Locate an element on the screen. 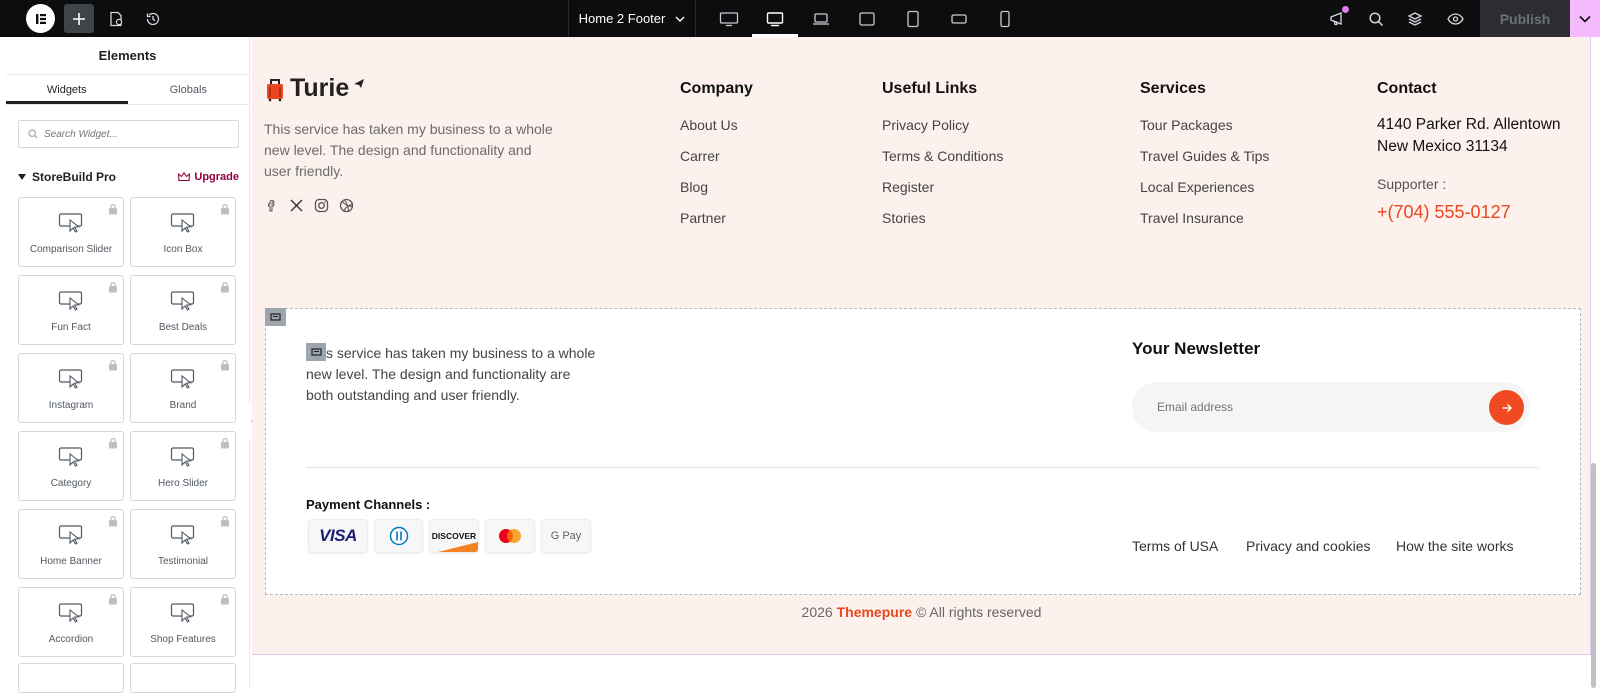 The image size is (1600, 693). category-toggle: StoreBuild Pro is located at coordinates (67, 177).